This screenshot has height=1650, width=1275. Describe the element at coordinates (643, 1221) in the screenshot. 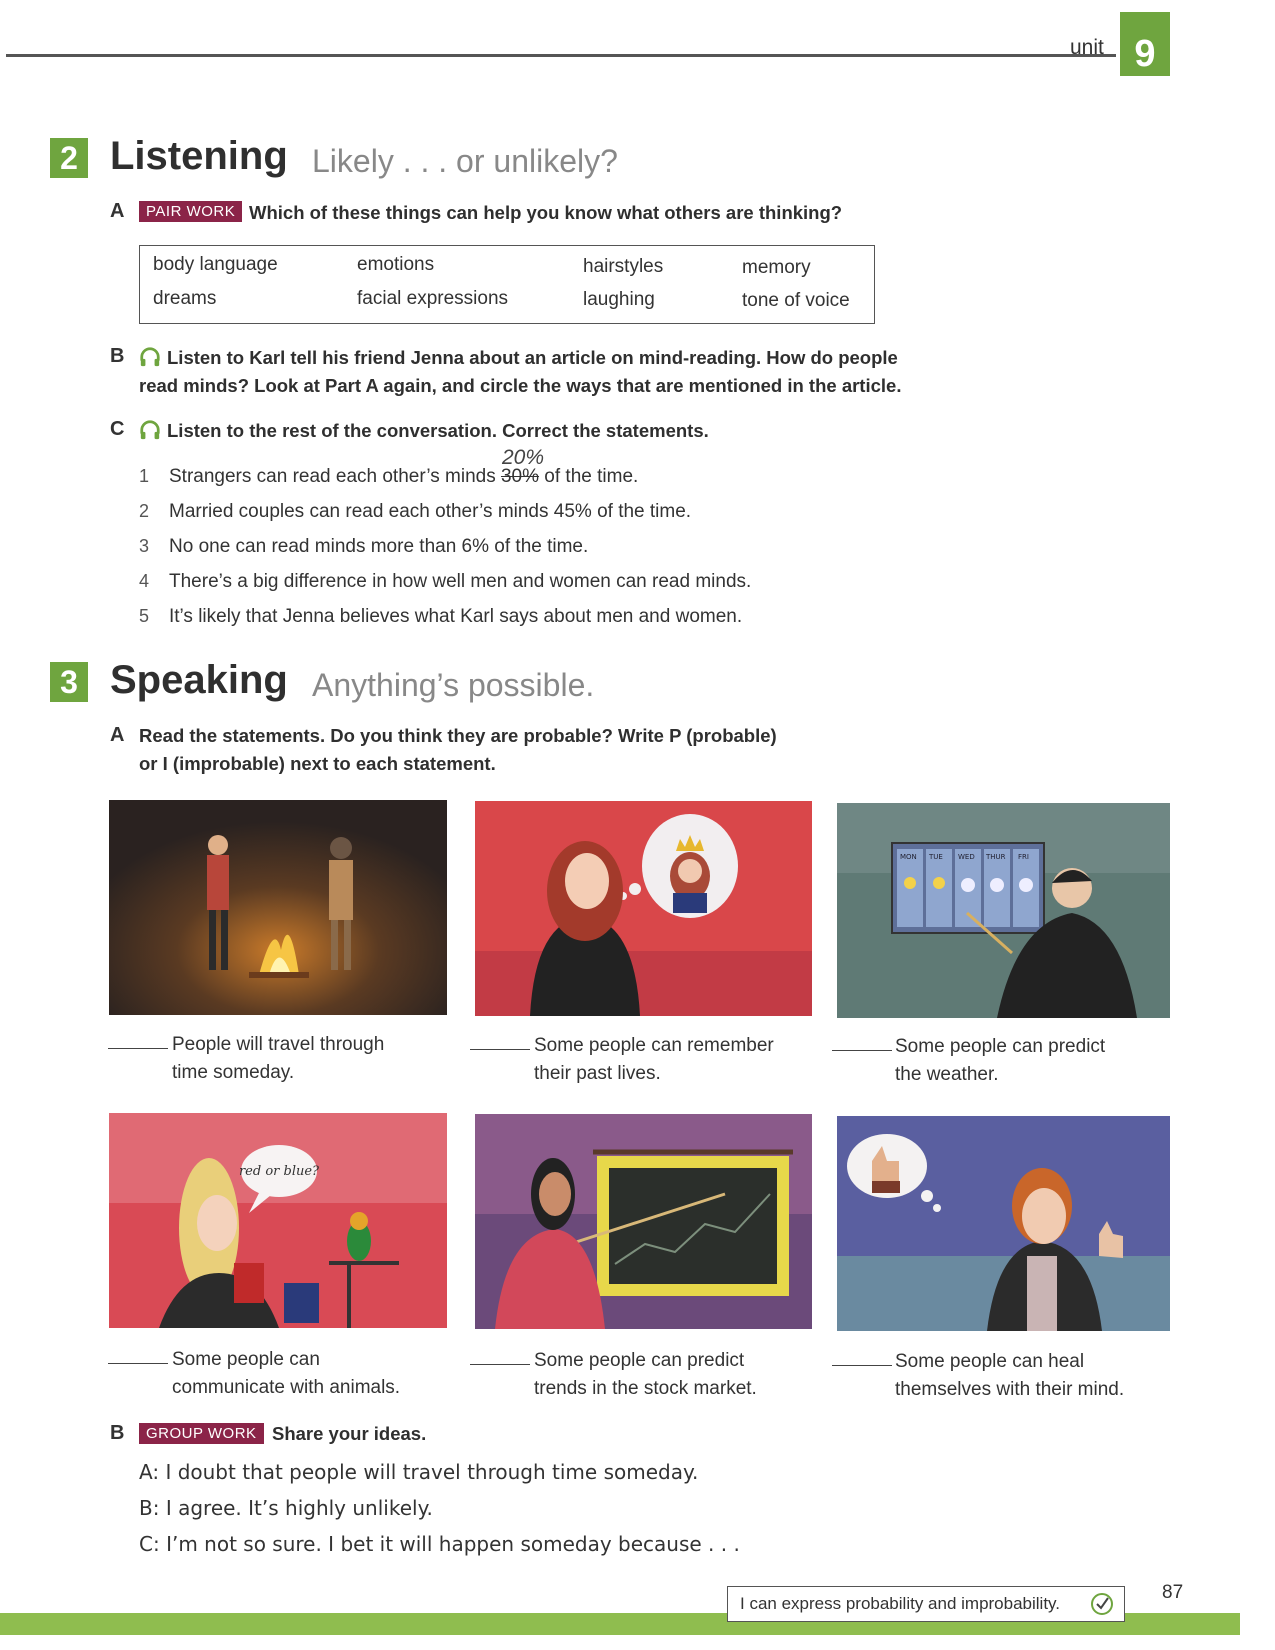

I see `stock-market-illustration` at that location.